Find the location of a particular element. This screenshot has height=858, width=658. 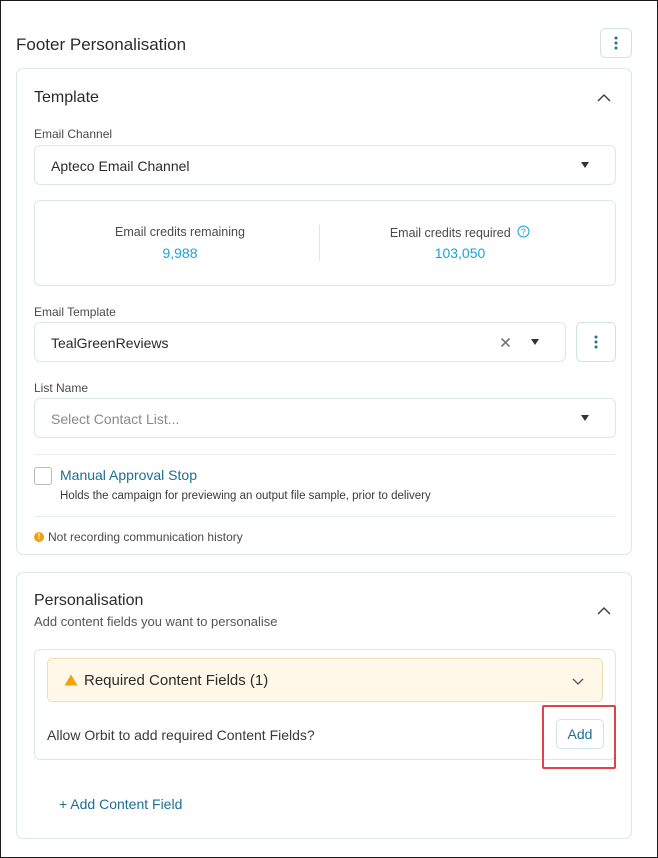

close-icon is located at coordinates (505, 342).